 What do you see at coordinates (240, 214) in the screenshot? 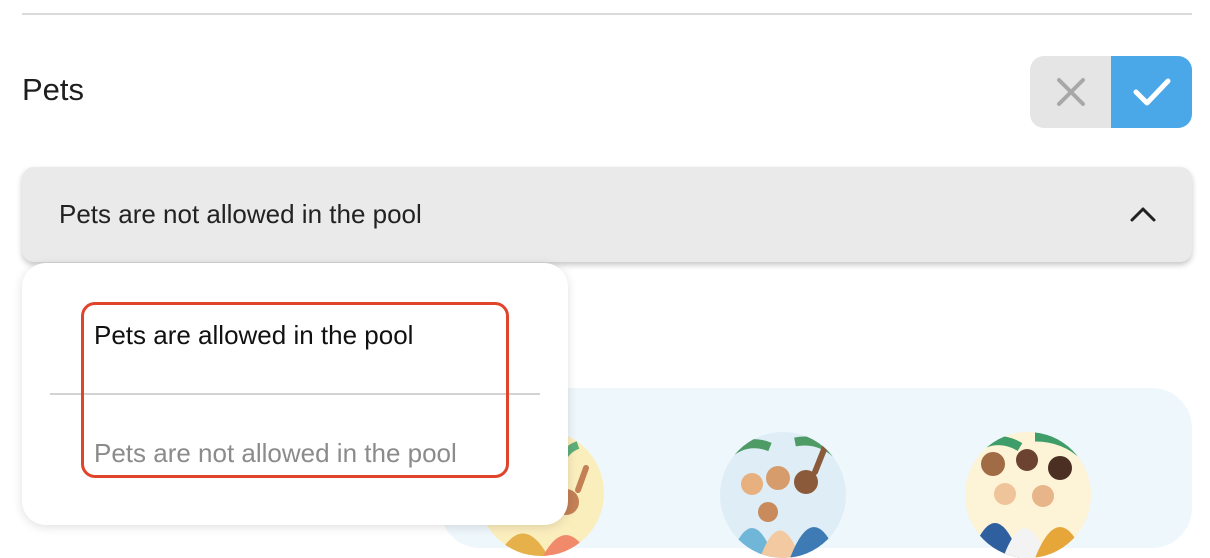
I see `select-value: Pets are not allowed in the pool` at bounding box center [240, 214].